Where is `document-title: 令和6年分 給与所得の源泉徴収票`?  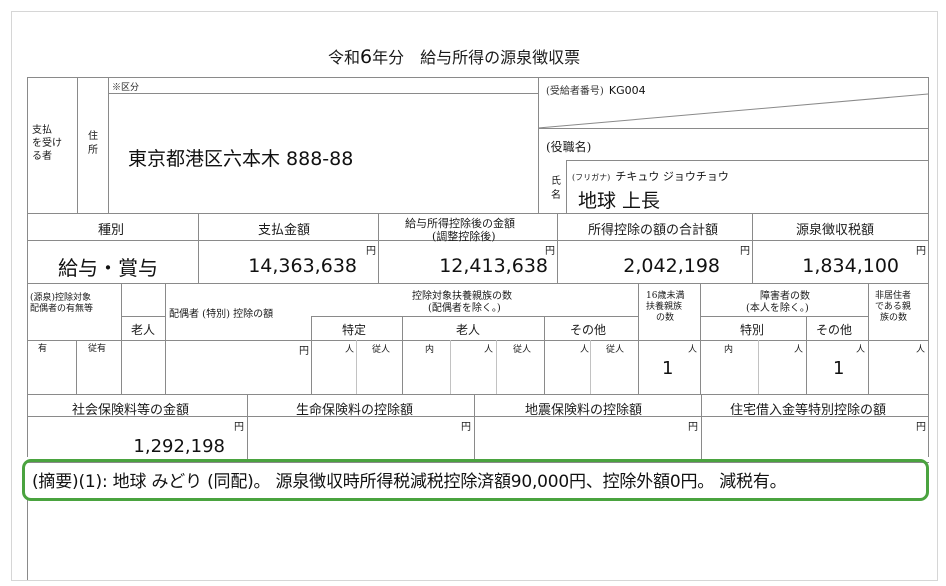 document-title: 令和6年分 給与所得の源泉徴収票 is located at coordinates (454, 57).